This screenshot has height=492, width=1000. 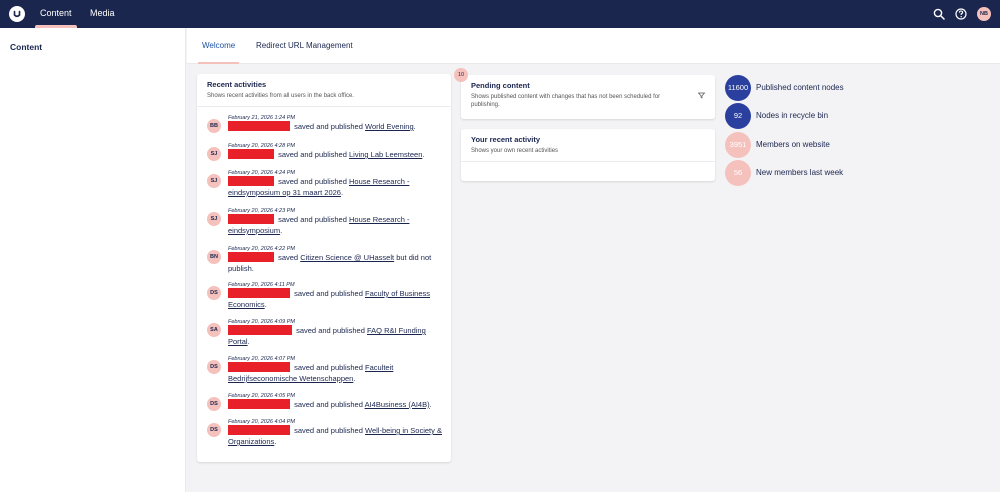 What do you see at coordinates (961, 14) in the screenshot?
I see `help-icon` at bounding box center [961, 14].